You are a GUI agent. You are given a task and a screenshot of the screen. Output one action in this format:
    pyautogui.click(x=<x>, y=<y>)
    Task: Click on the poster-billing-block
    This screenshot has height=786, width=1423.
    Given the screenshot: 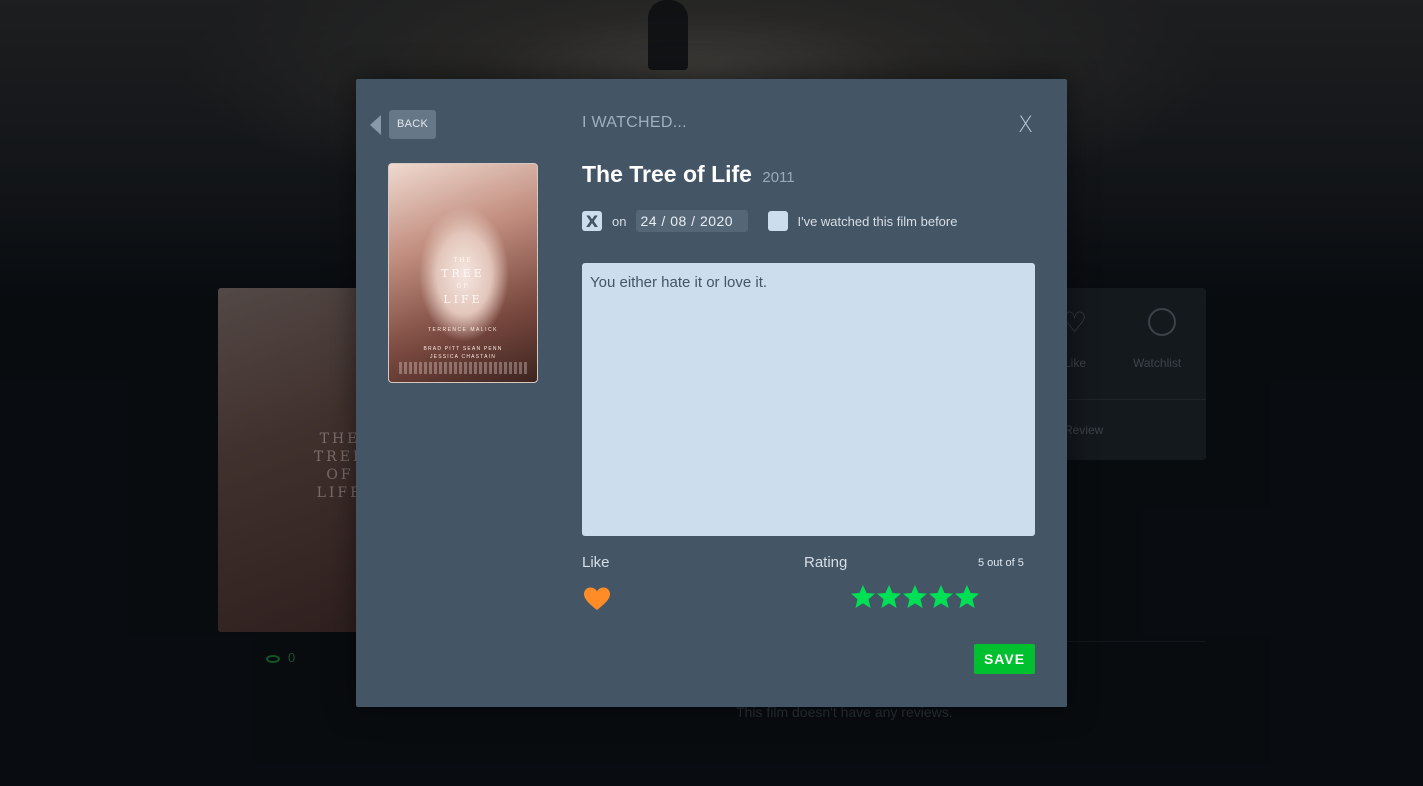 What is the action you would take?
    pyautogui.click(x=463, y=368)
    